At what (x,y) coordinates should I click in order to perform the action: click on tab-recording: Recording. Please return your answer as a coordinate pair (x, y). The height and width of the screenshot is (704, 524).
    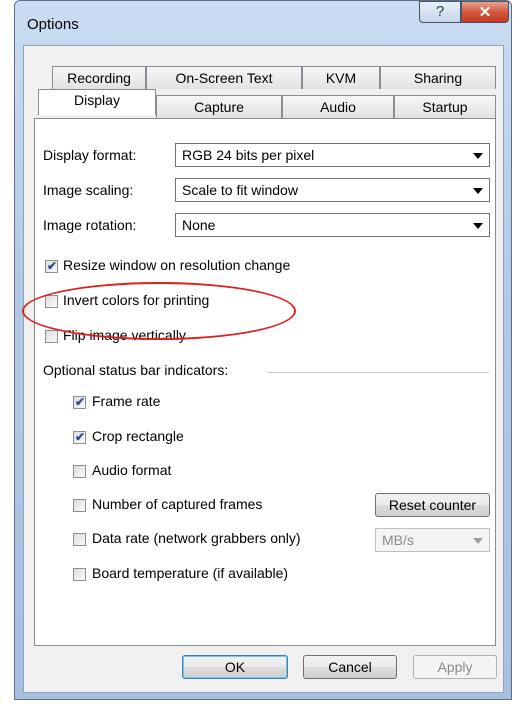
    Looking at the image, I should click on (99, 77).